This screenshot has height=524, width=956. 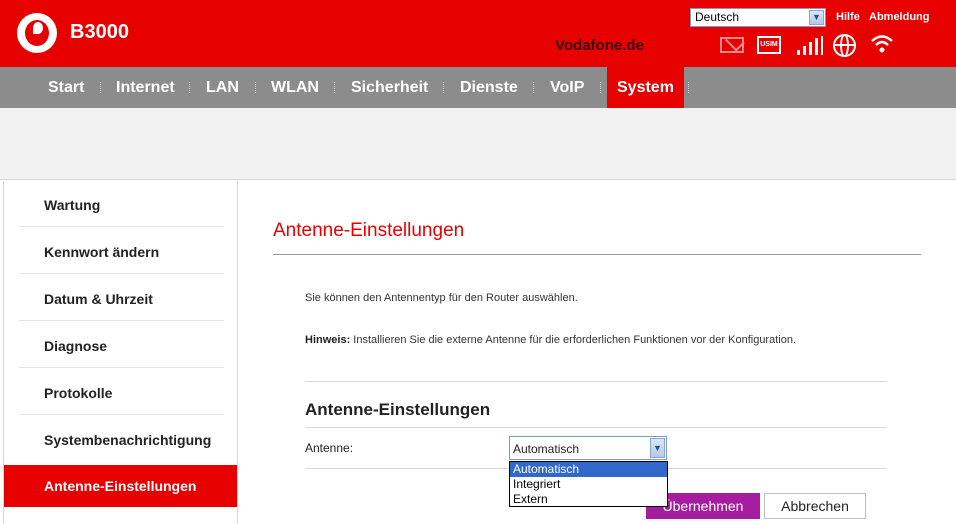 What do you see at coordinates (120, 299) in the screenshot?
I see `sidebar-item-datum: Datum & Uhrzeit` at bounding box center [120, 299].